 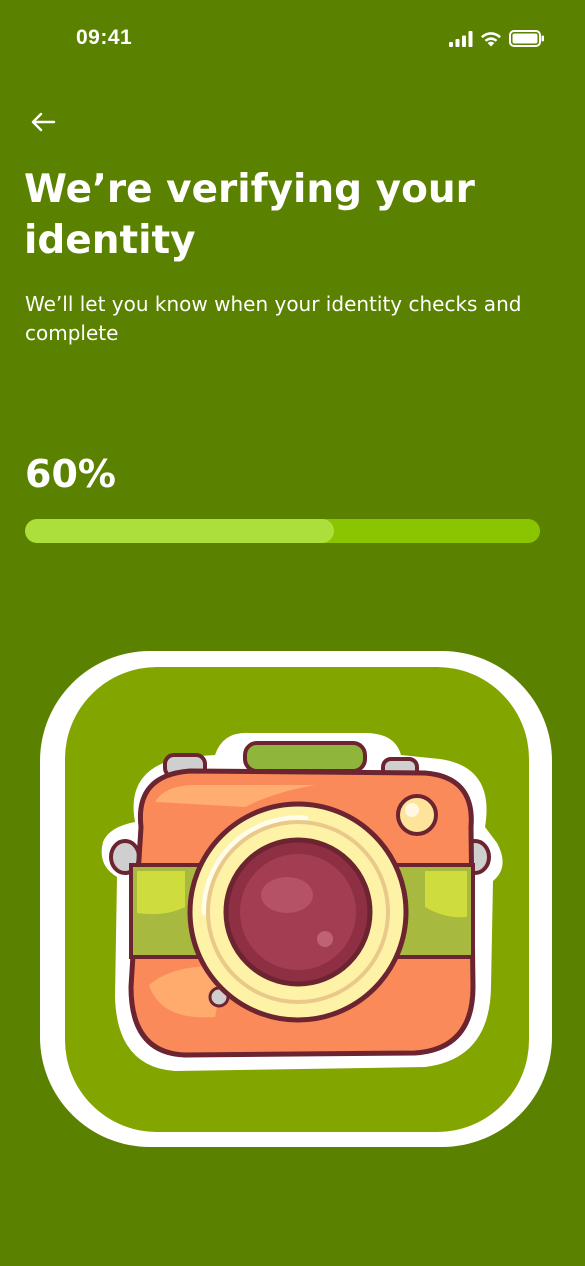 I want to click on wifi-icon, so click(x=491, y=38).